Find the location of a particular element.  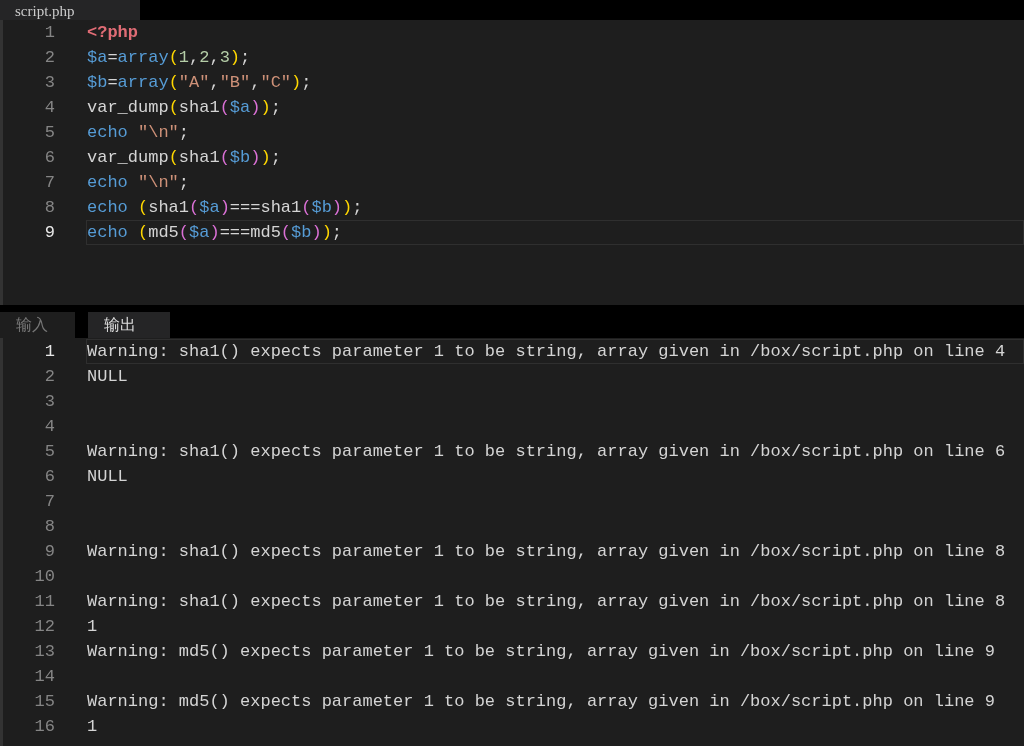

line-number: 14 is located at coordinates (44, 676).